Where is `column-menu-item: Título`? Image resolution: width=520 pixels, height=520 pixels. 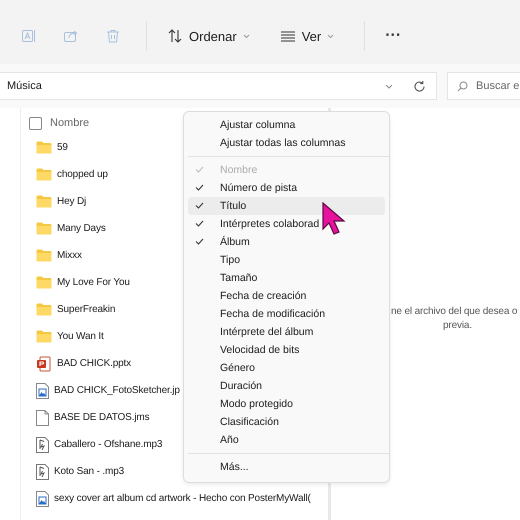 column-menu-item: Título is located at coordinates (286, 206).